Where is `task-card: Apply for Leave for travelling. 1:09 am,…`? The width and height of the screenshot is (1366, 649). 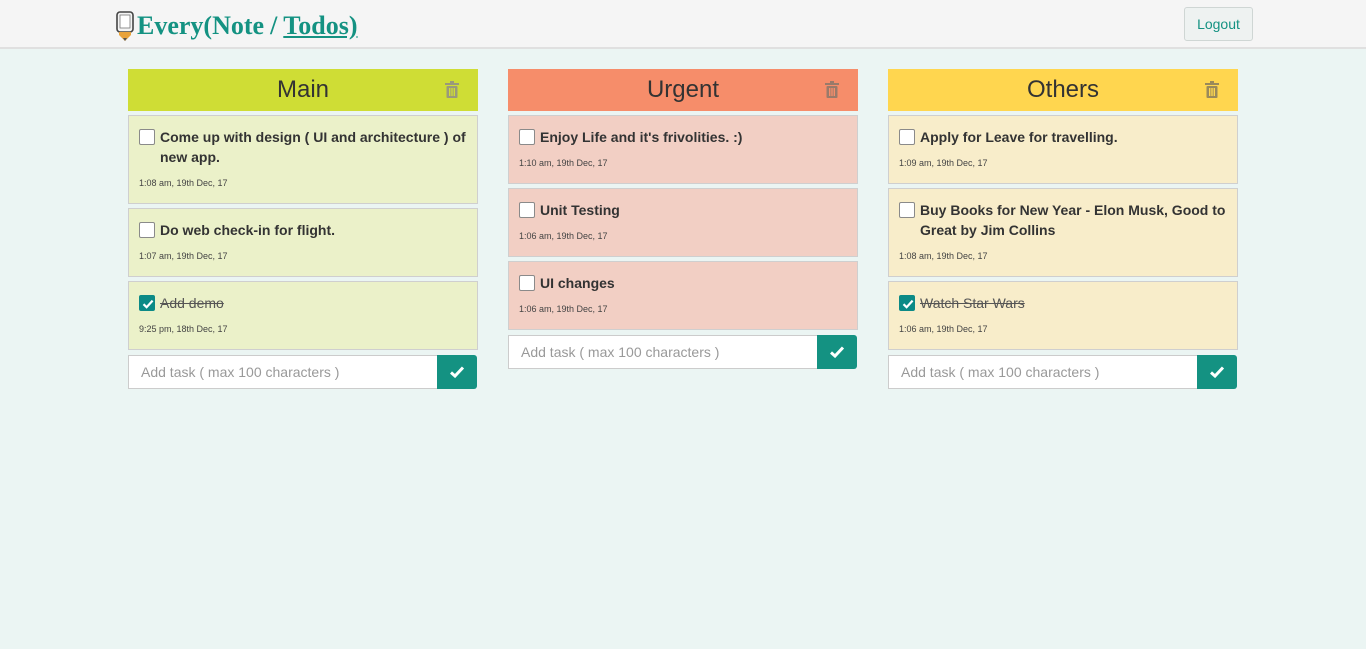 task-card: Apply for Leave for travelling. 1:09 am,… is located at coordinates (1063, 149).